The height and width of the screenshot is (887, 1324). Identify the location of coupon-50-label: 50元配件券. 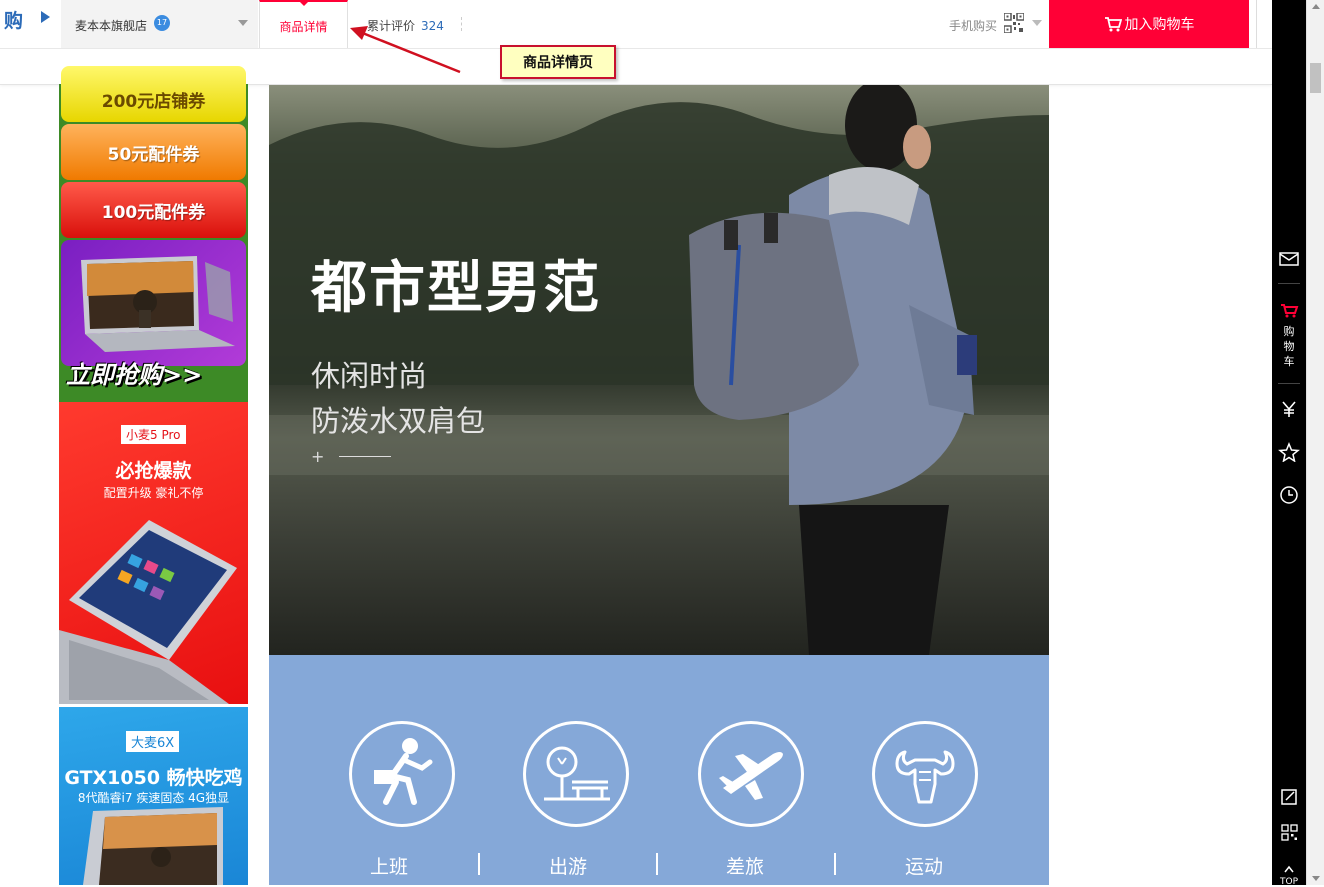
(153, 154).